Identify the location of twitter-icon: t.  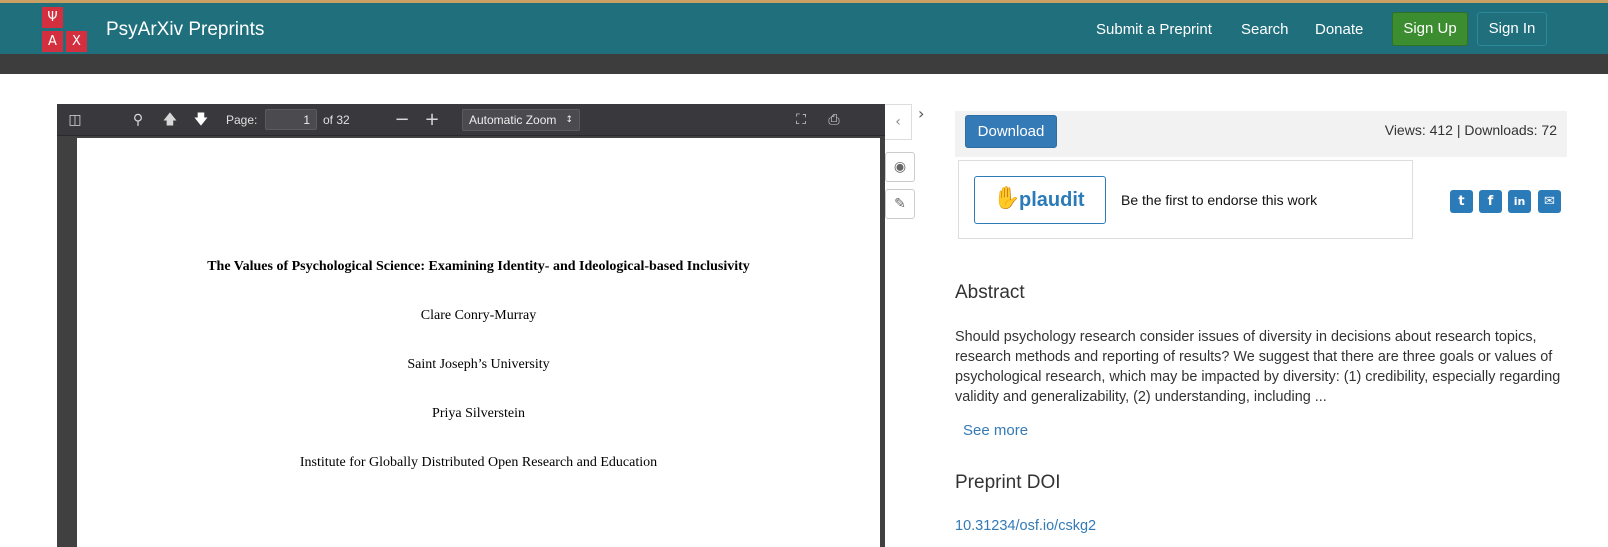
(1461, 201).